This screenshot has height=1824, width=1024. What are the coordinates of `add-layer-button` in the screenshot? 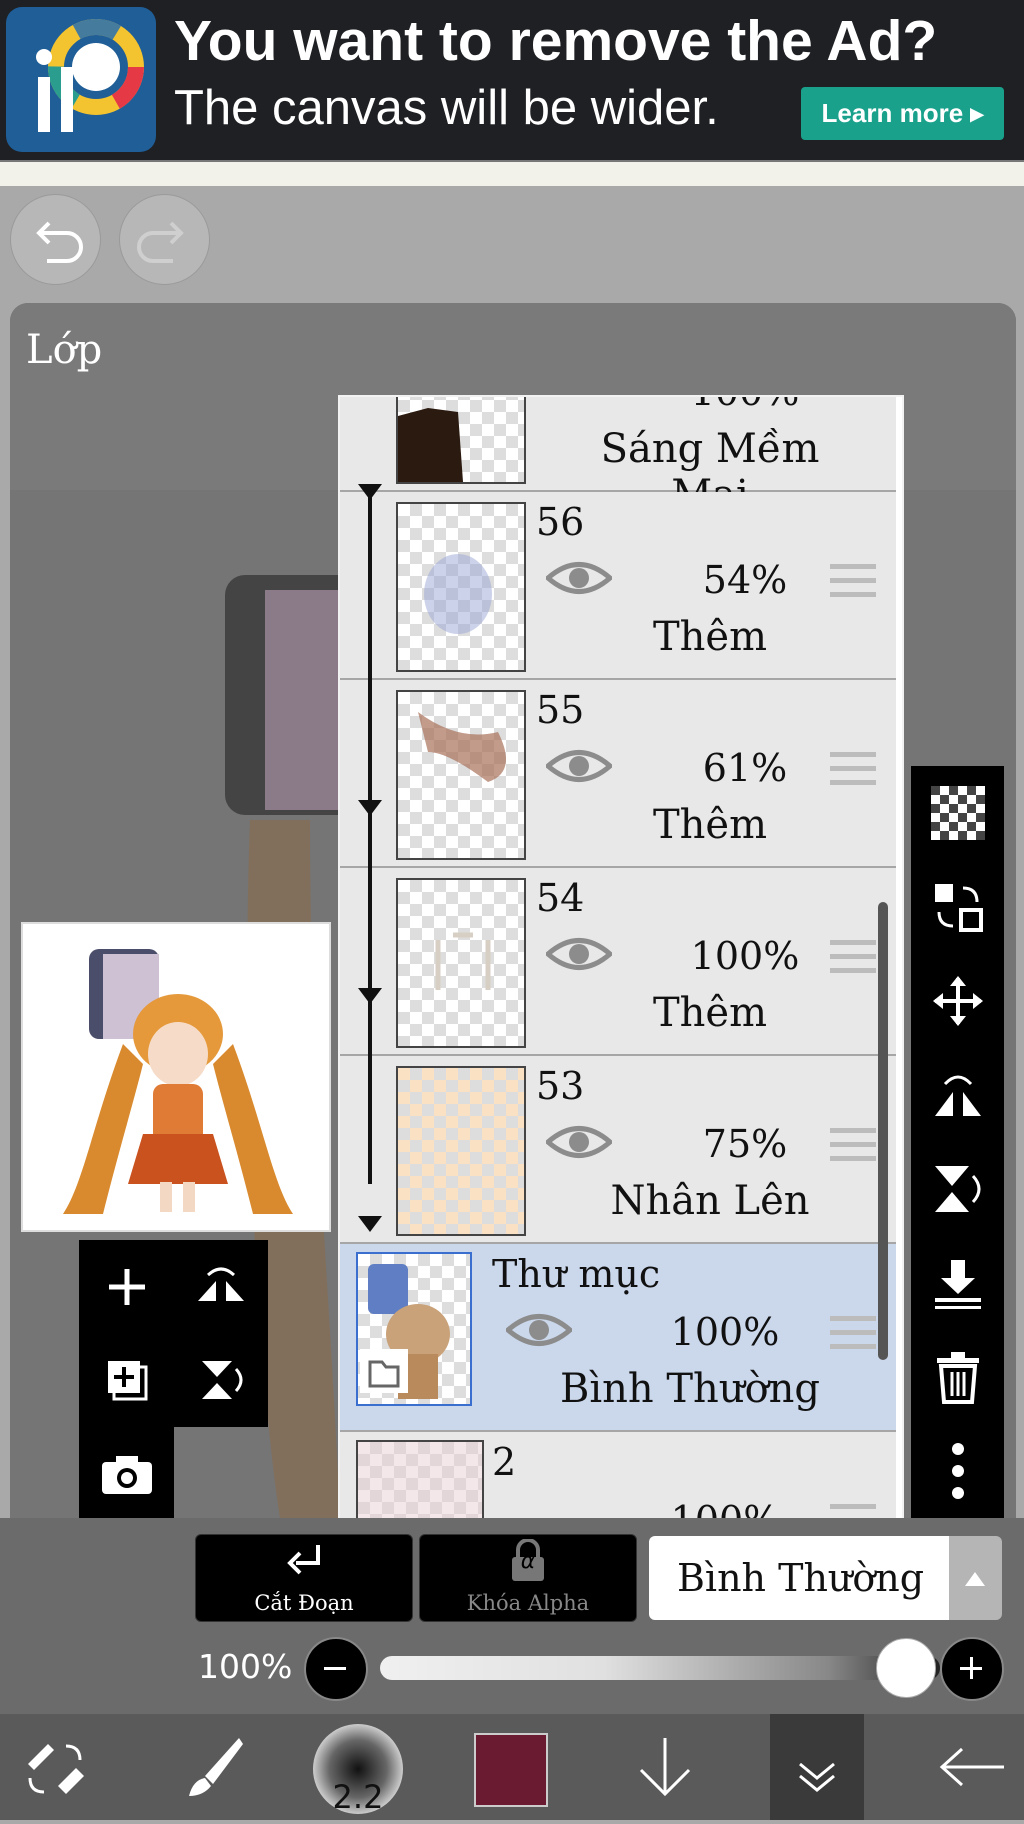 It's located at (126, 1287).